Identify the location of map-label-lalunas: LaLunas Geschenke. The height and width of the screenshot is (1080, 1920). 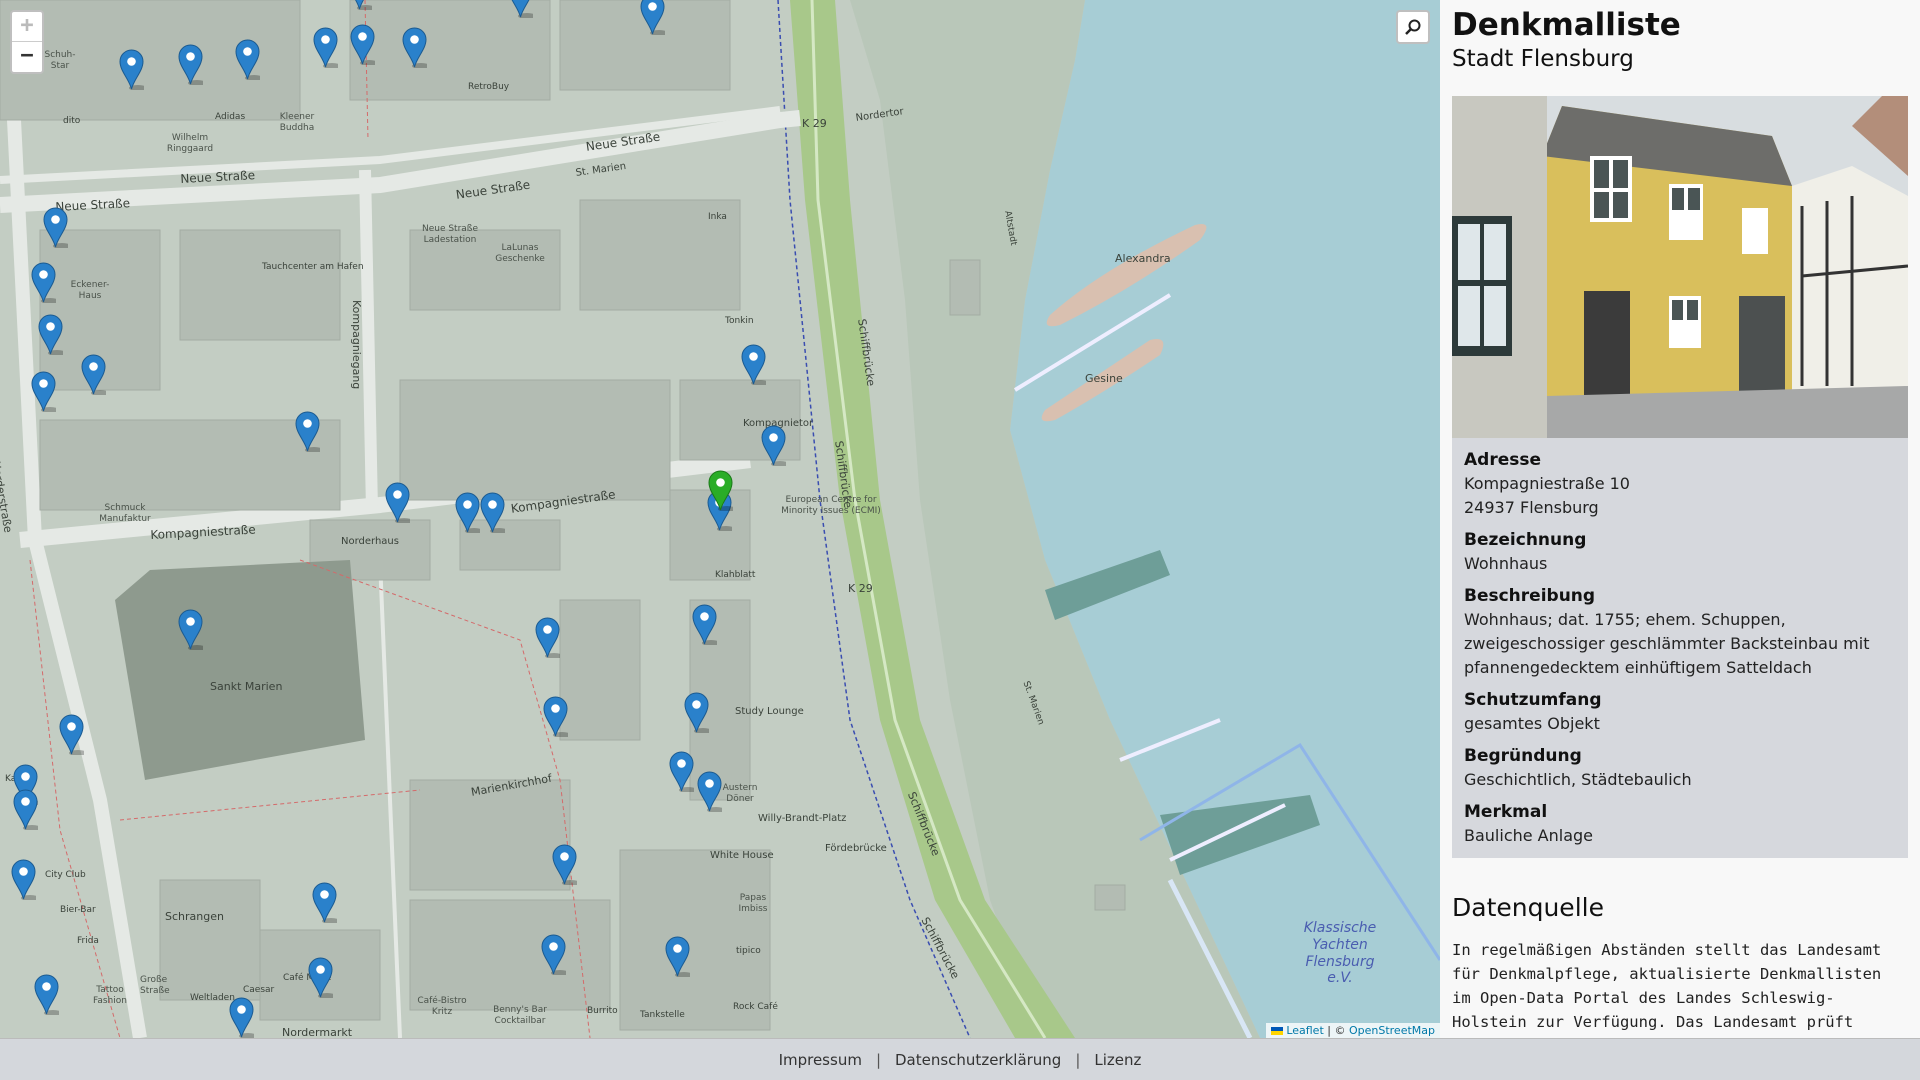
(520, 253).